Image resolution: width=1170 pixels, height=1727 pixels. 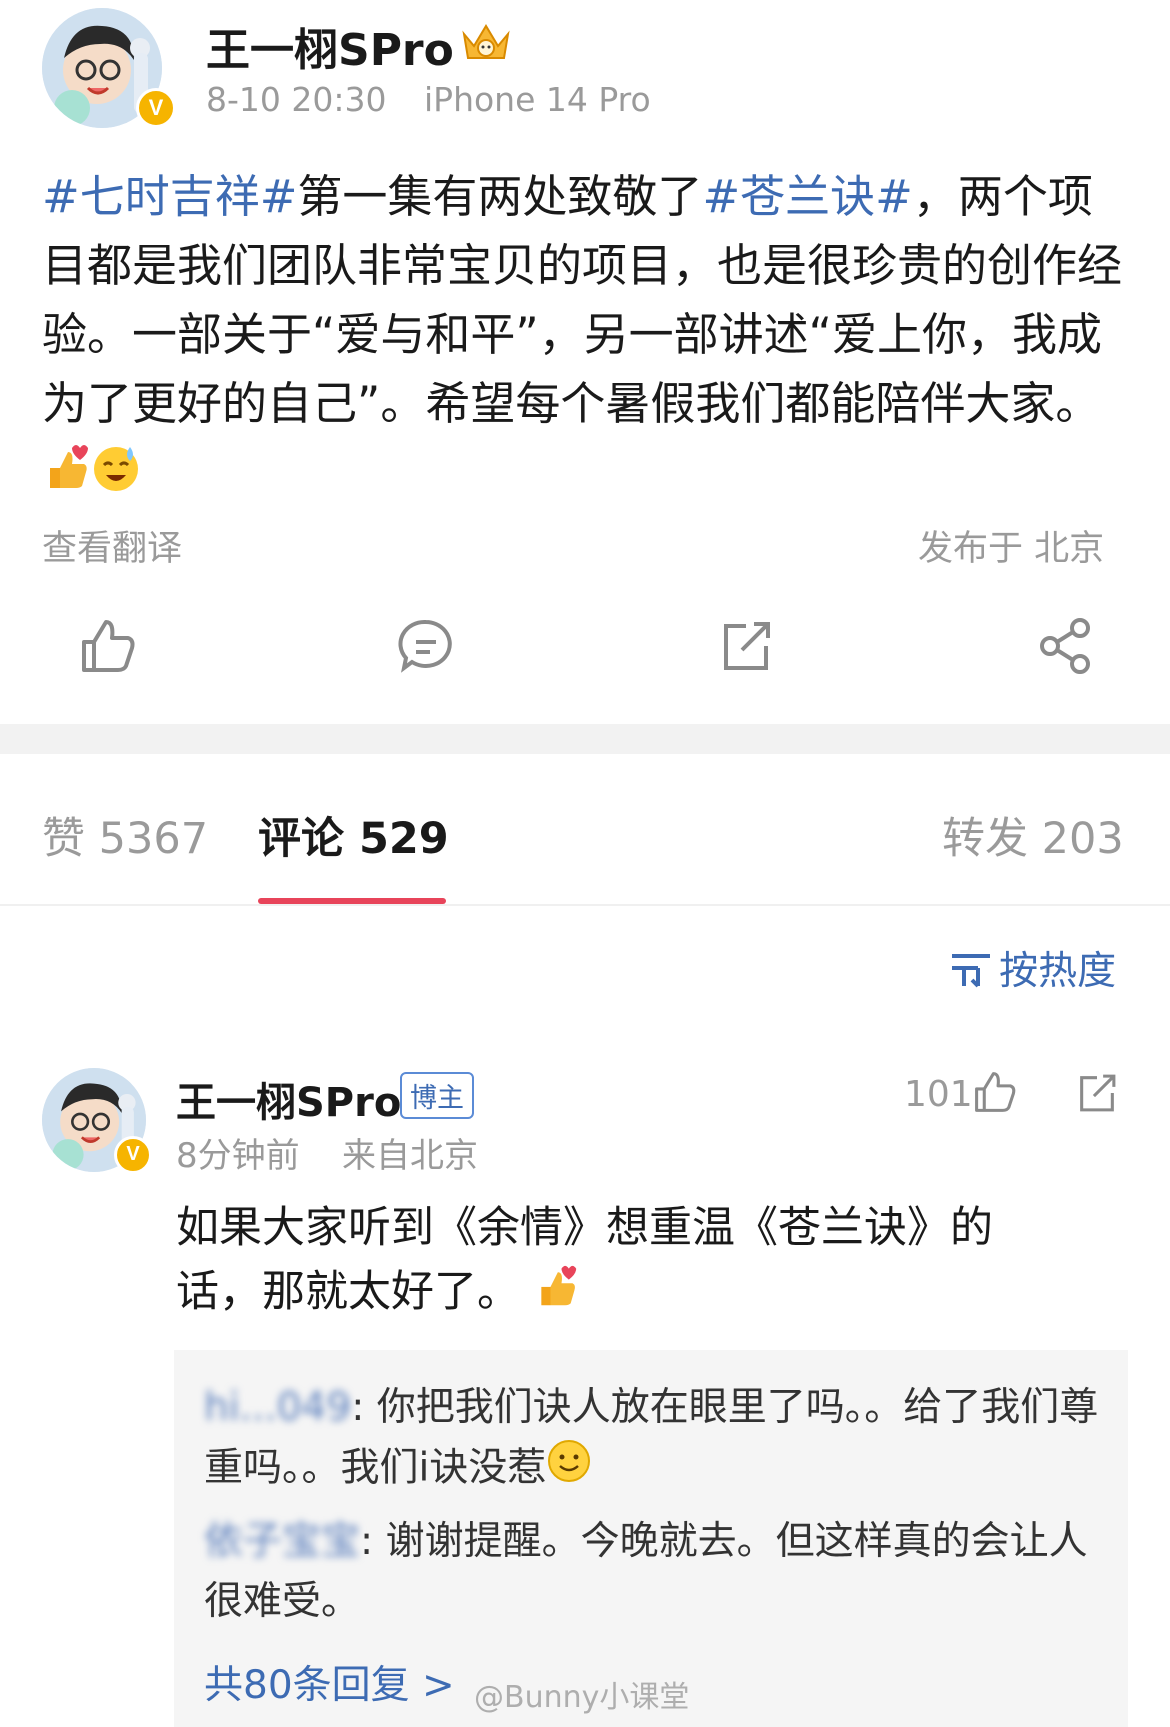 What do you see at coordinates (585, 739) in the screenshot?
I see `section-divider` at bounding box center [585, 739].